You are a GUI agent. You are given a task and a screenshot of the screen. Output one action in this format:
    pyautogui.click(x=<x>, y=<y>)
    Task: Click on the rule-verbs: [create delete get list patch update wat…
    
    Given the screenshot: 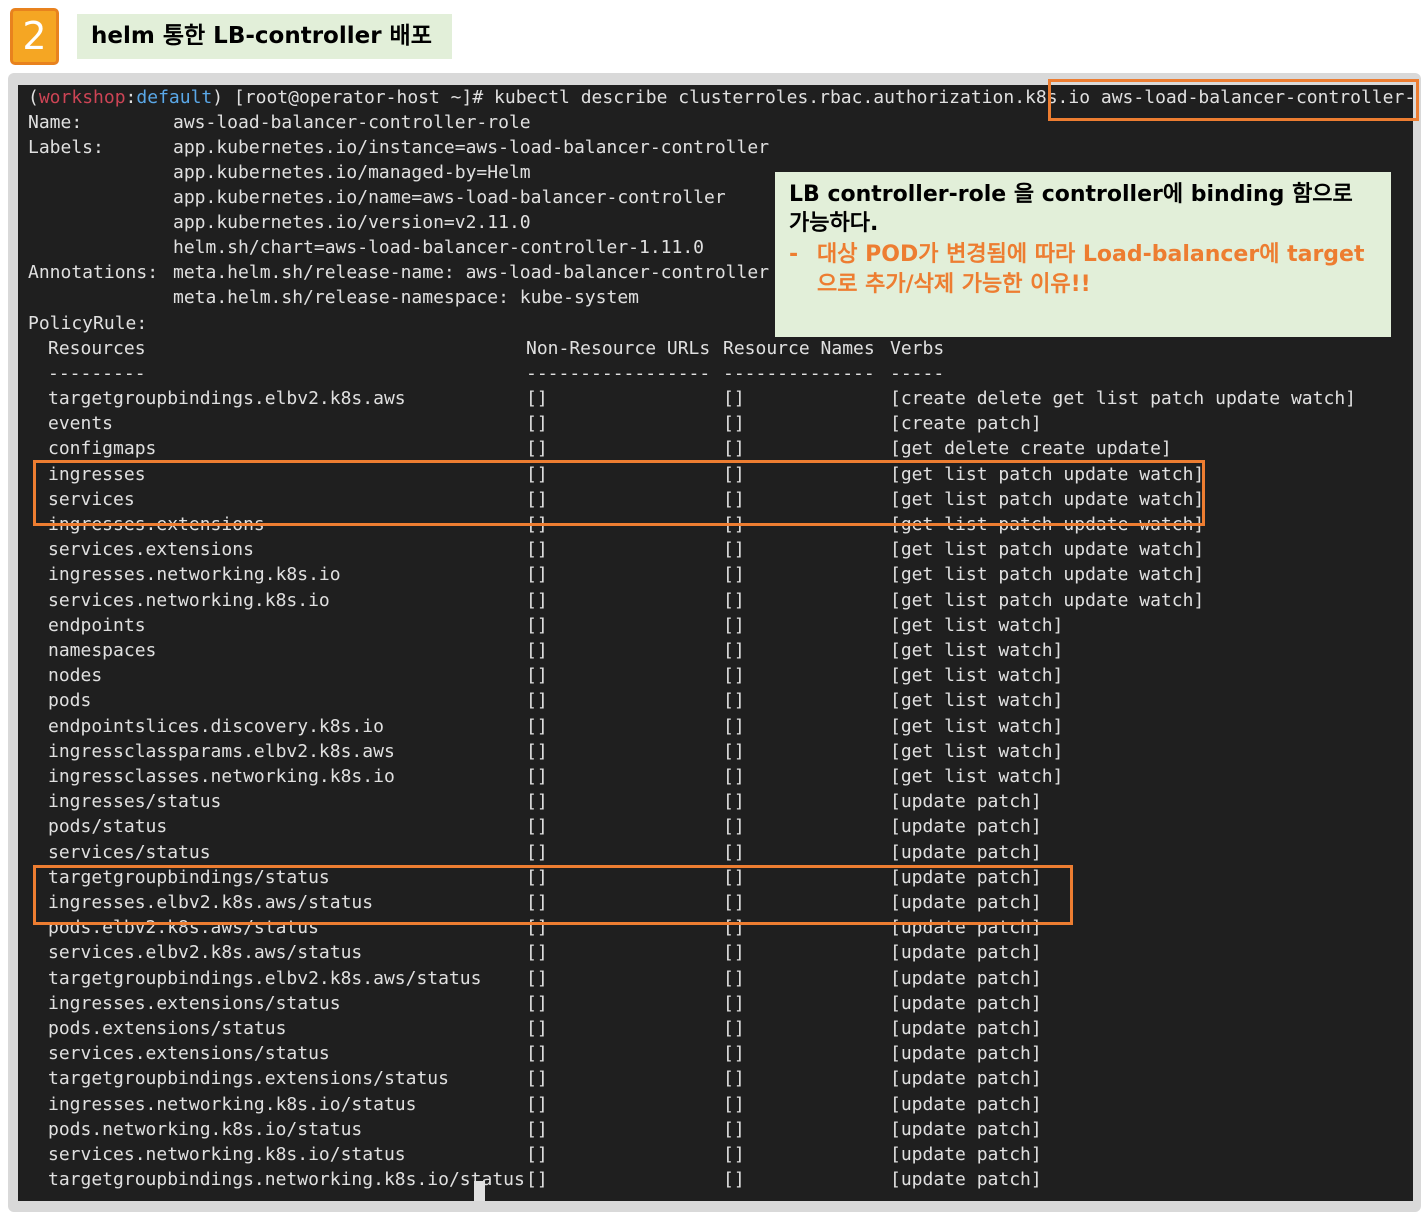 What is the action you would take?
    pyautogui.click(x=1123, y=398)
    